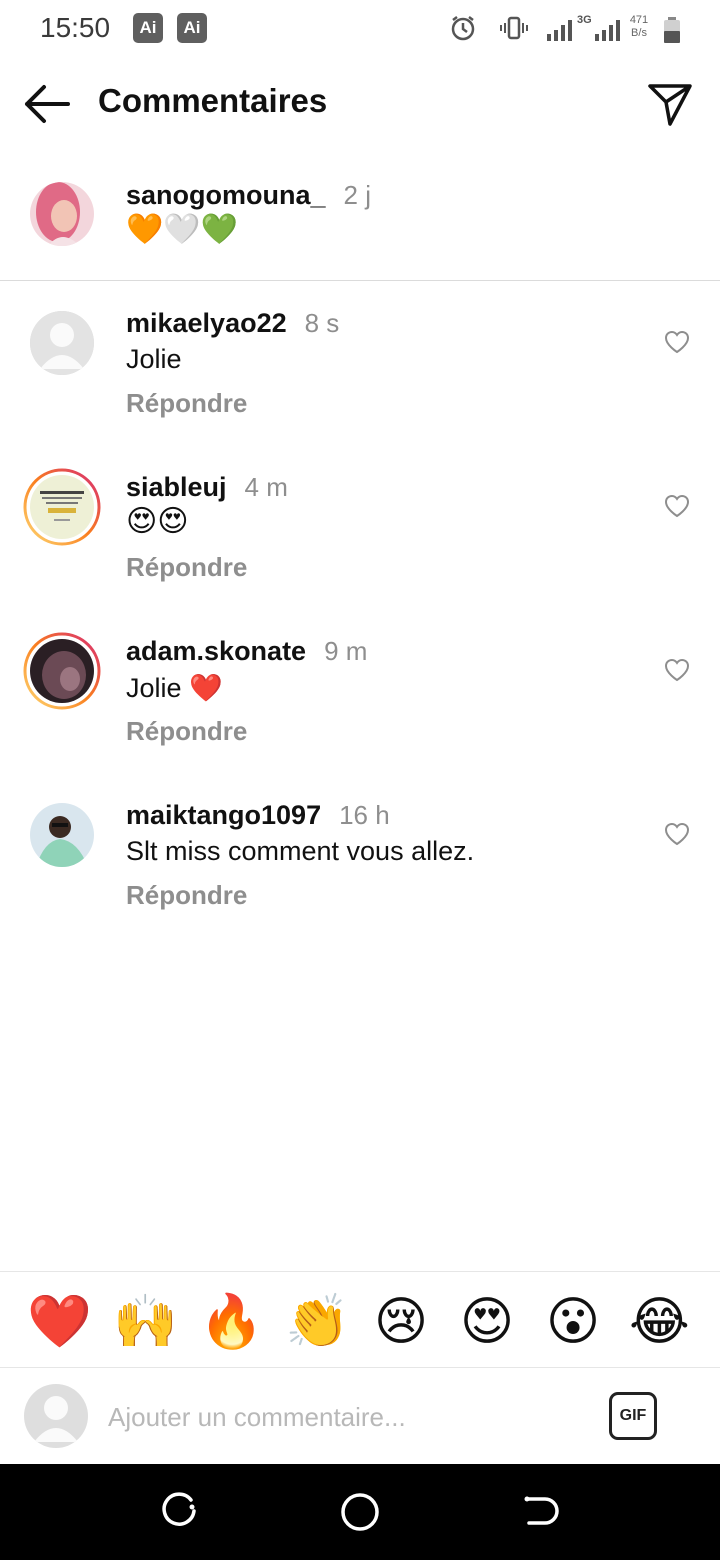 This screenshot has height=1560, width=720. Describe the element at coordinates (300, 851) in the screenshot. I see `comment-text: Slt miss comment vous allez.` at that location.